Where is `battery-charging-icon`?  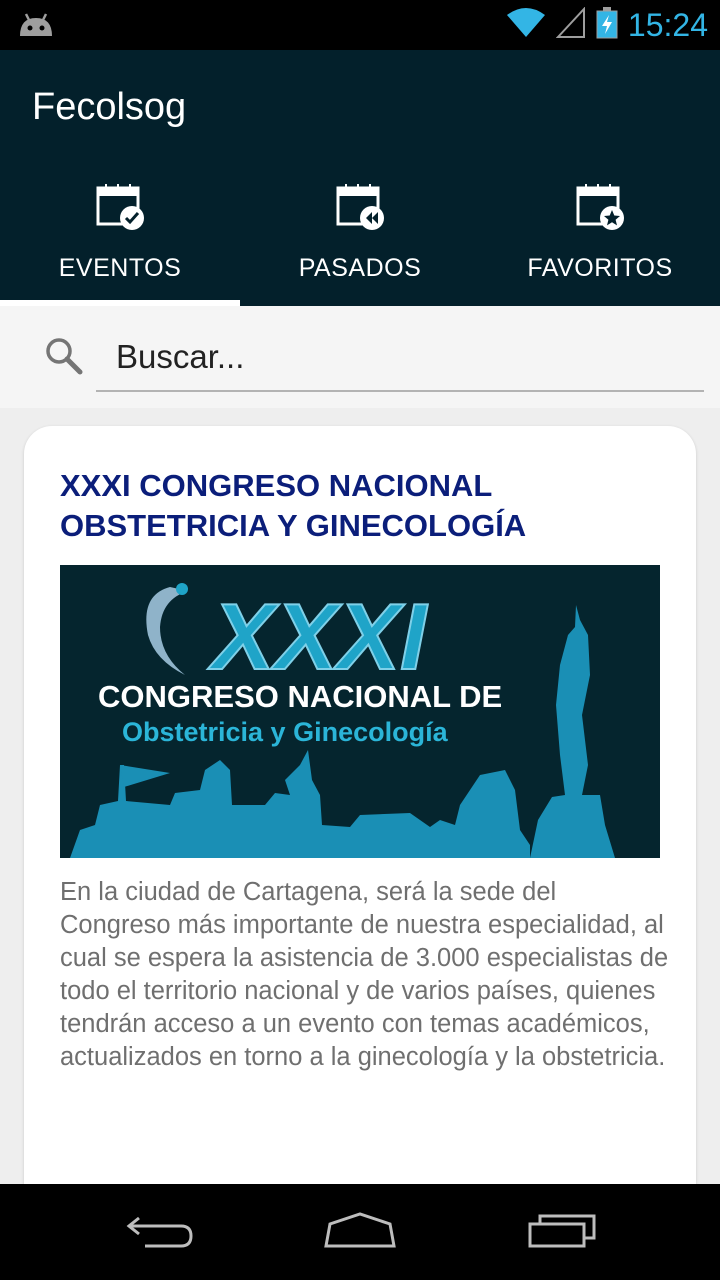
battery-charging-icon is located at coordinates (607, 25).